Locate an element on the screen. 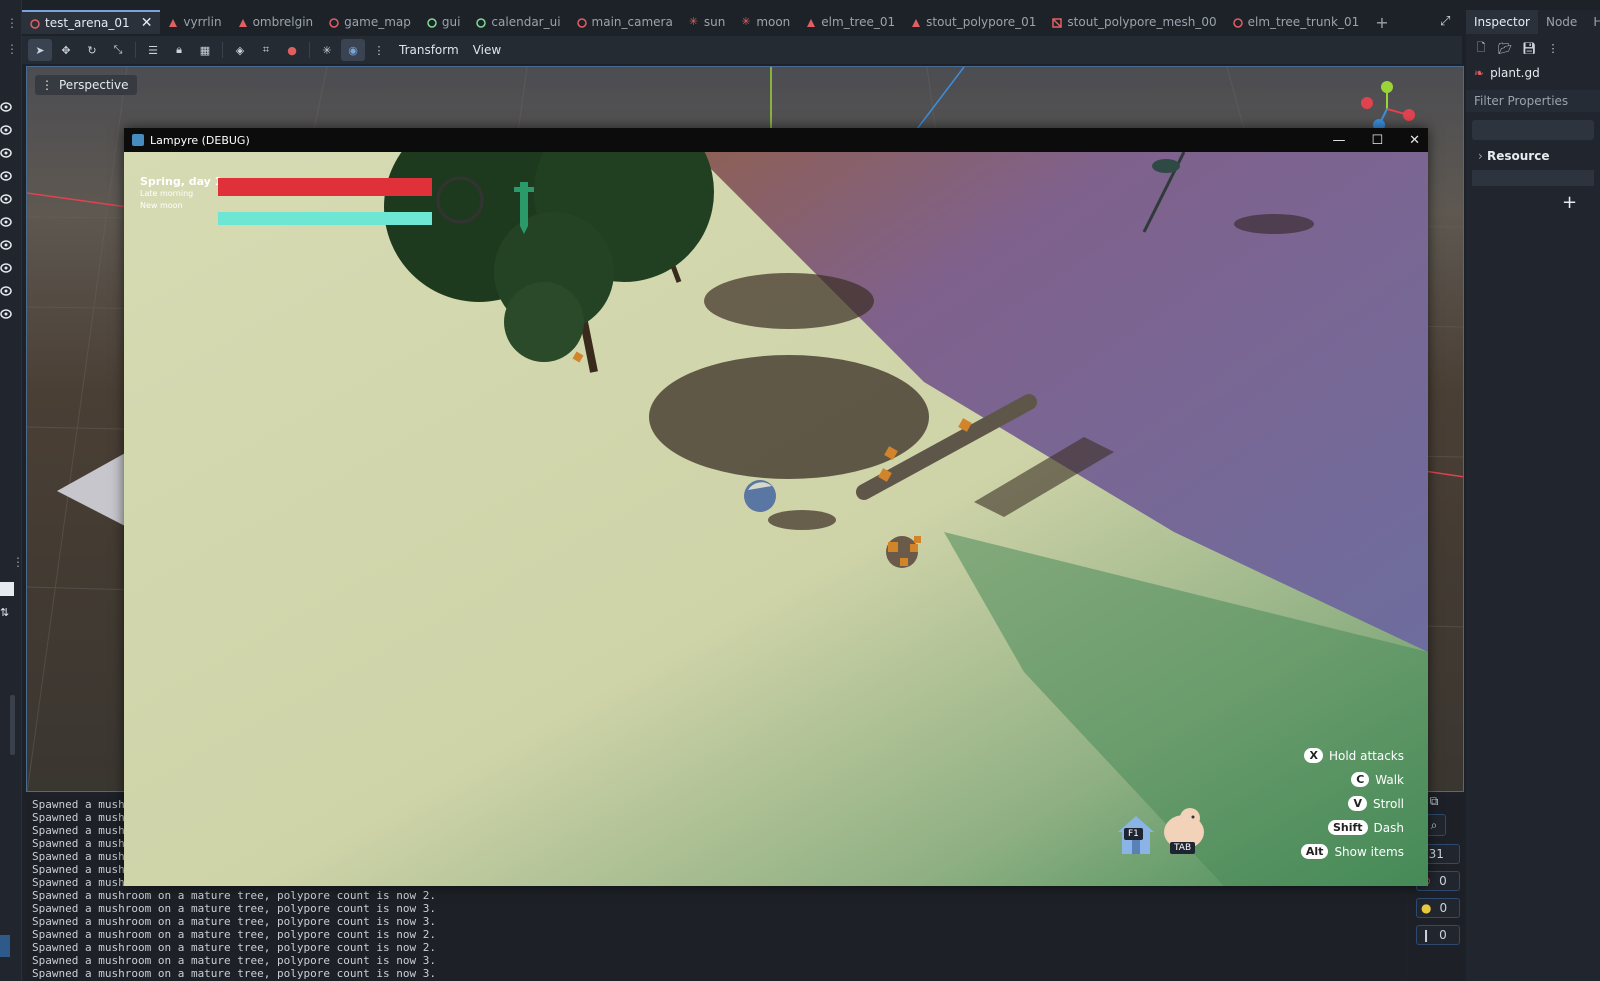 The width and height of the screenshot is (1600, 981). sort-icon: ⇅ is located at coordinates (7, 613).